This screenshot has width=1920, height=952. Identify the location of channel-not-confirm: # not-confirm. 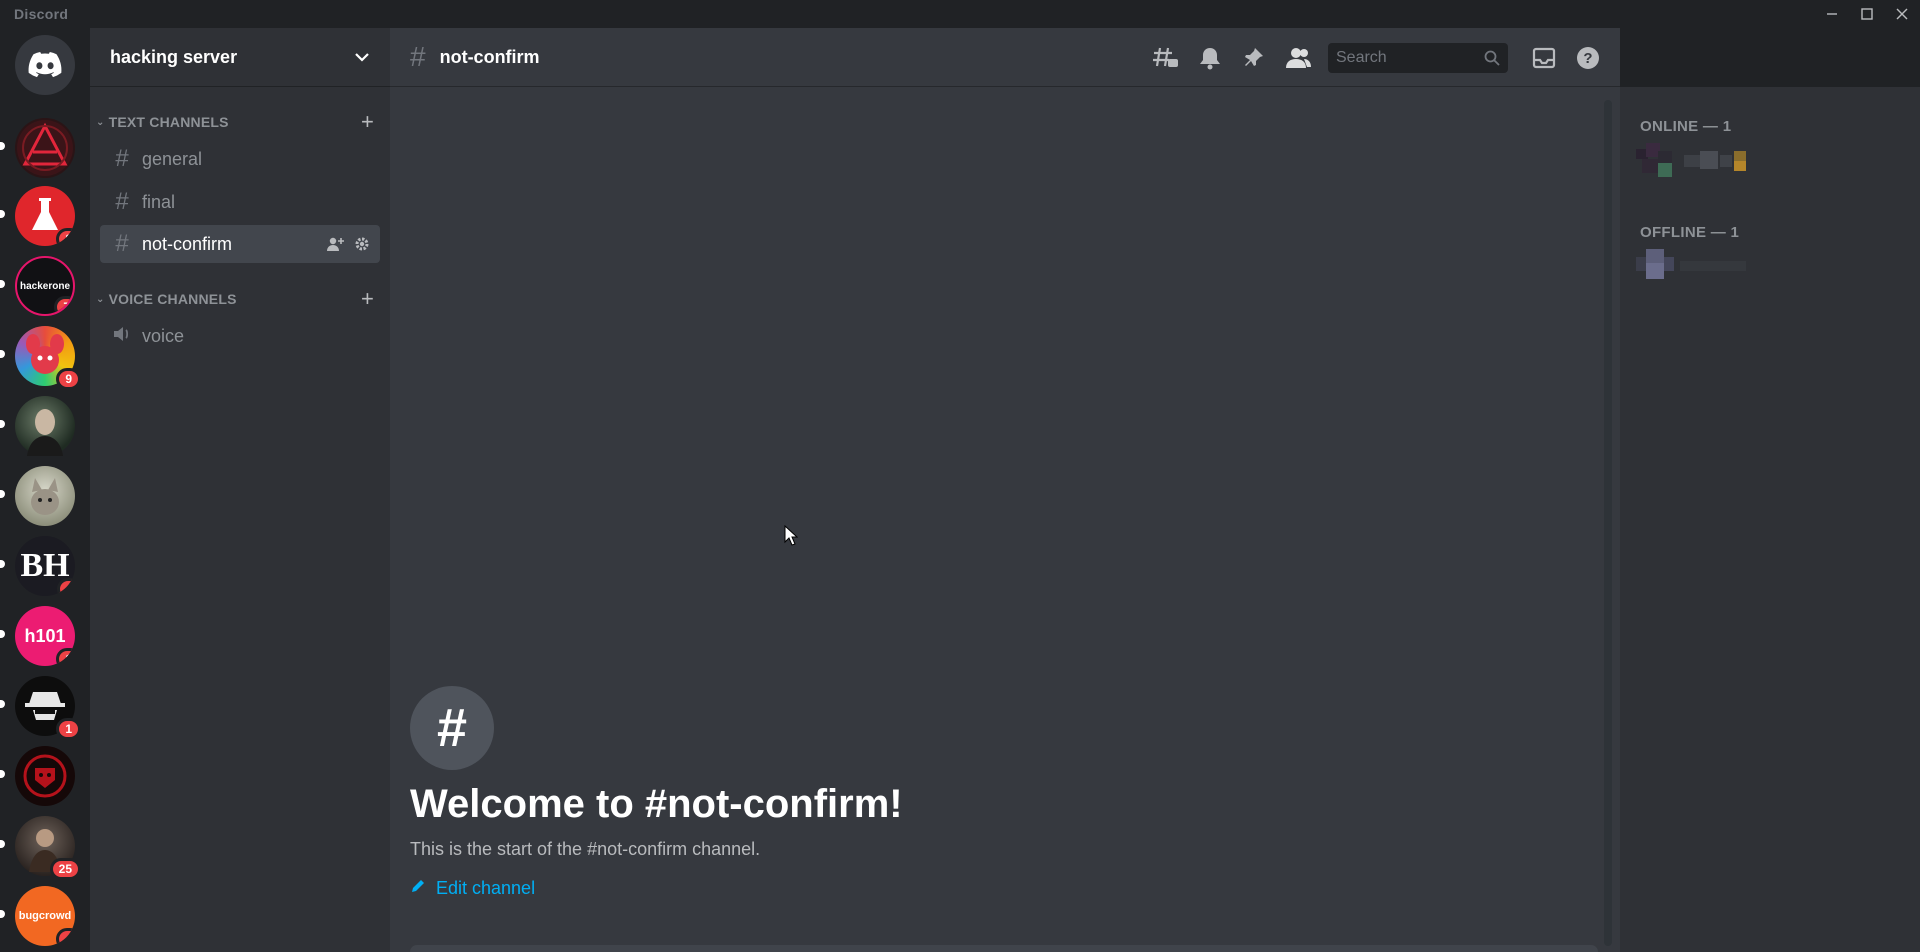
(240, 244).